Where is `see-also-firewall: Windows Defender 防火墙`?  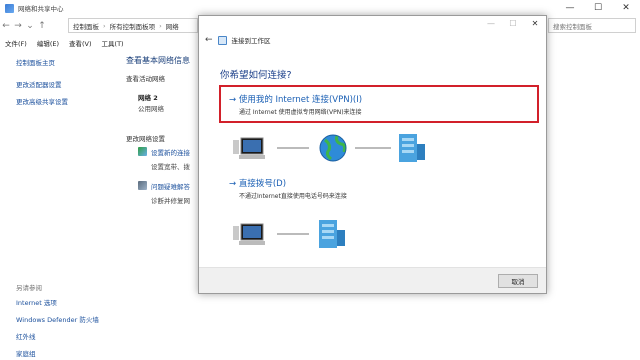 see-also-firewall: Windows Defender 防火墙 is located at coordinates (71, 319).